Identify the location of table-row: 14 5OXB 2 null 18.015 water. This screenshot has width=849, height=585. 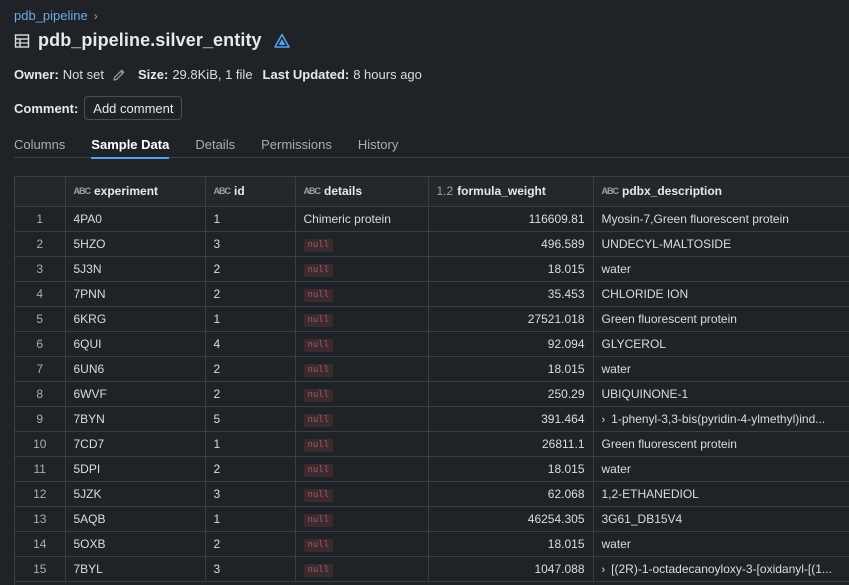
(432, 544).